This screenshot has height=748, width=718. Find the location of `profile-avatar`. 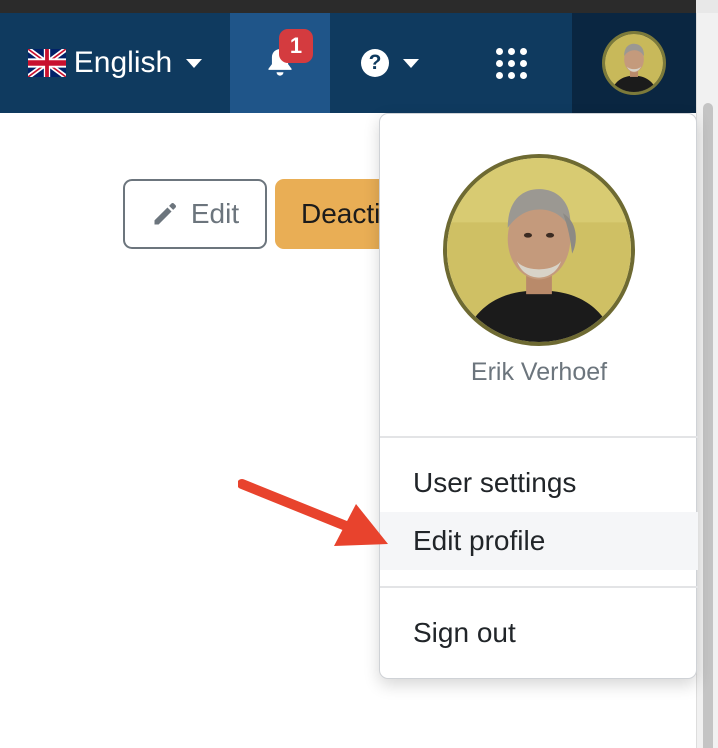

profile-avatar is located at coordinates (539, 250).